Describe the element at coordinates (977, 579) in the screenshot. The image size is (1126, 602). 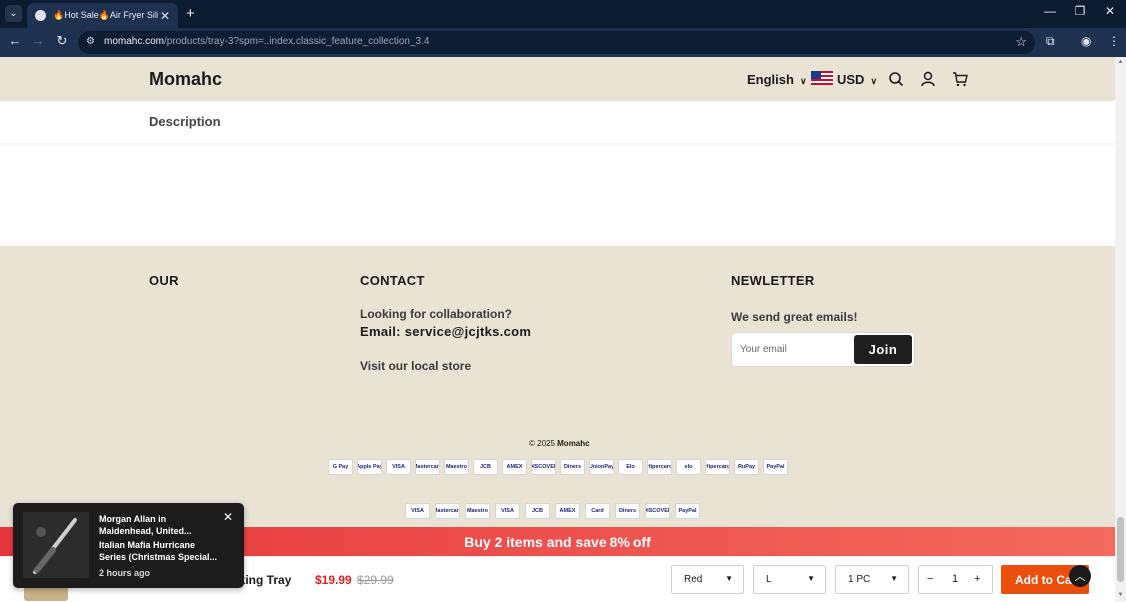
I see `qty-increase-button: +` at that location.